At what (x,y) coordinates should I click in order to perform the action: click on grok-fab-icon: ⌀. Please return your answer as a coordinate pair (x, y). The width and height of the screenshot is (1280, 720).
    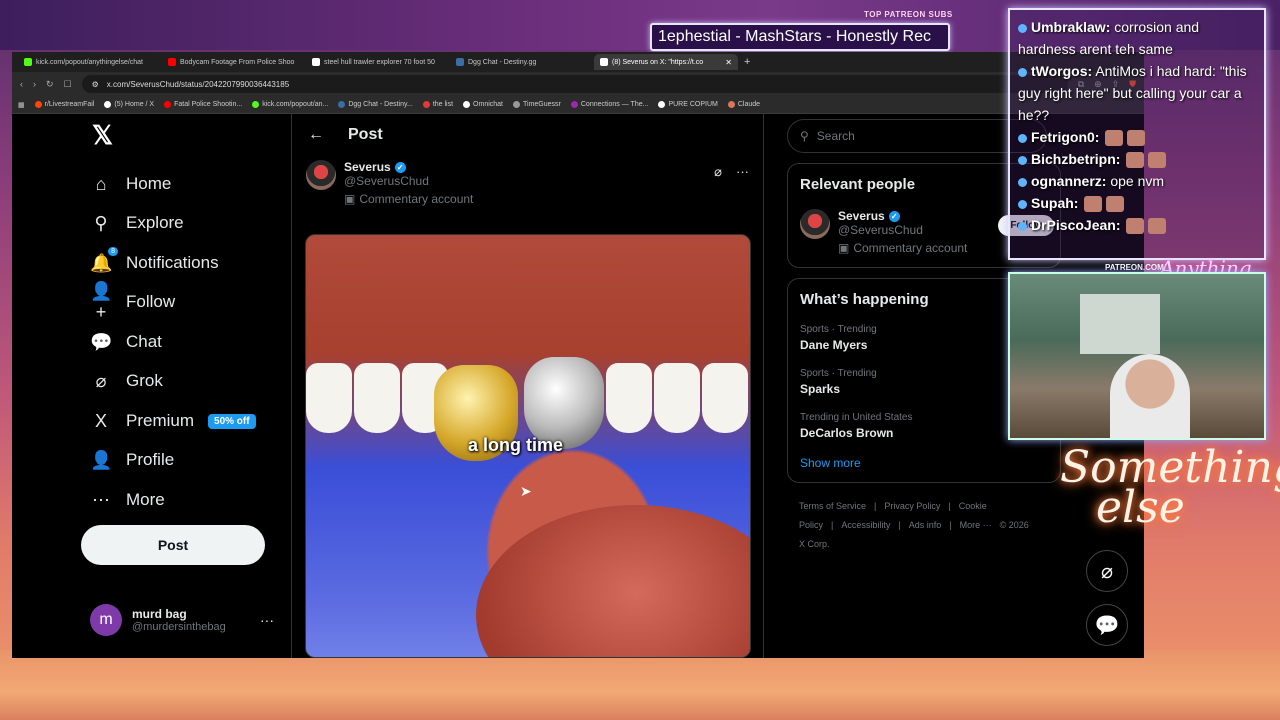
    Looking at the image, I should click on (1107, 571).